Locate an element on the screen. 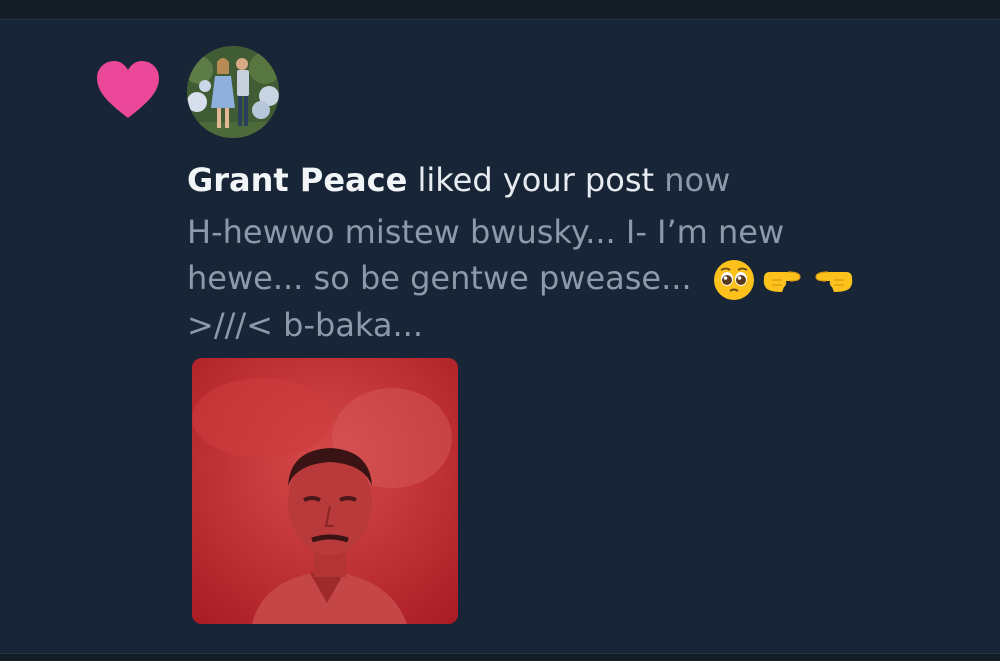 The width and height of the screenshot is (1000, 661). heart-icon is located at coordinates (128, 89).